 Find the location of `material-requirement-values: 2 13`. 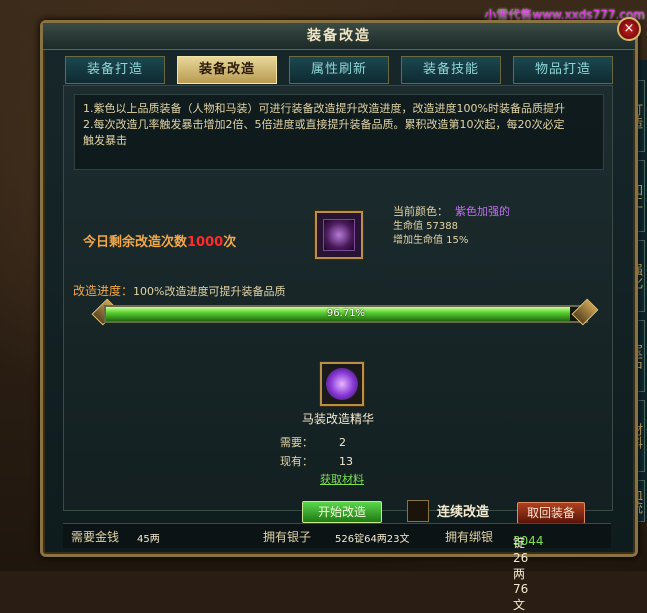

material-requirement-values: 2 13 is located at coordinates (346, 452).